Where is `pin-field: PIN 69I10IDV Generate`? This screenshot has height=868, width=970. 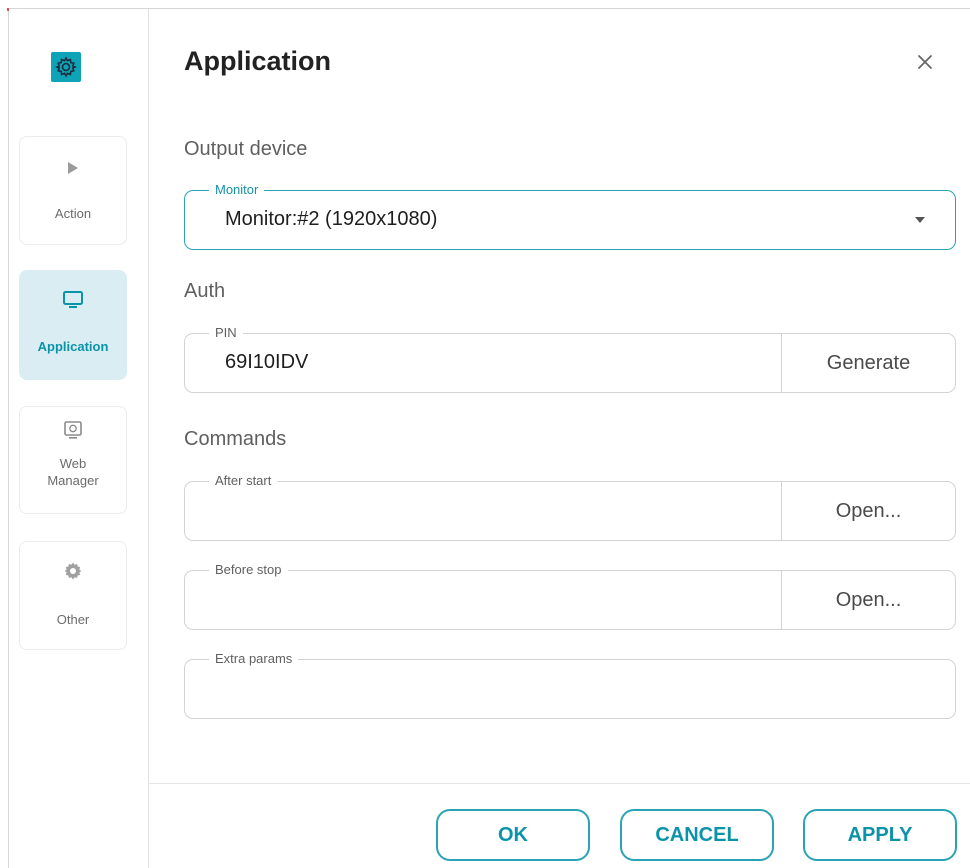
pin-field: PIN 69I10IDV Generate is located at coordinates (570, 358).